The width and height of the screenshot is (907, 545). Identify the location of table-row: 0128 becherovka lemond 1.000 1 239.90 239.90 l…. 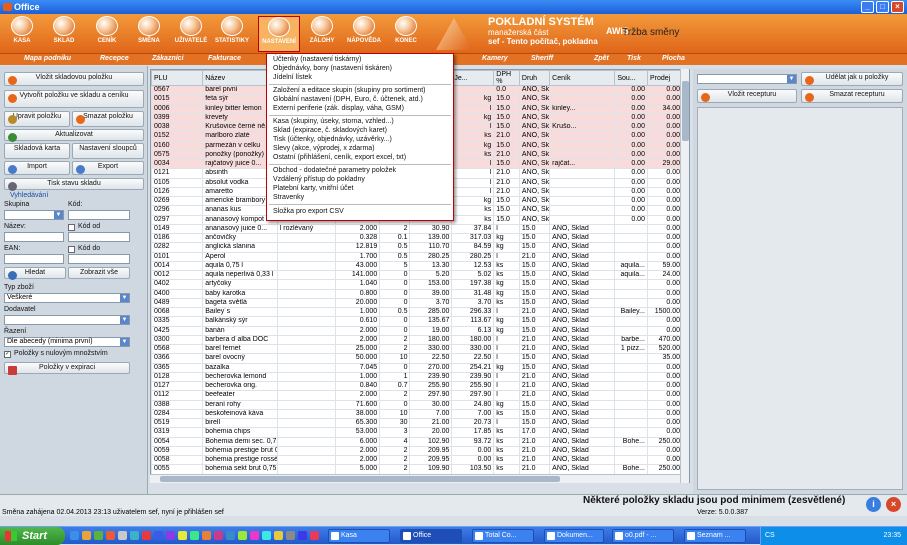
(417, 377).